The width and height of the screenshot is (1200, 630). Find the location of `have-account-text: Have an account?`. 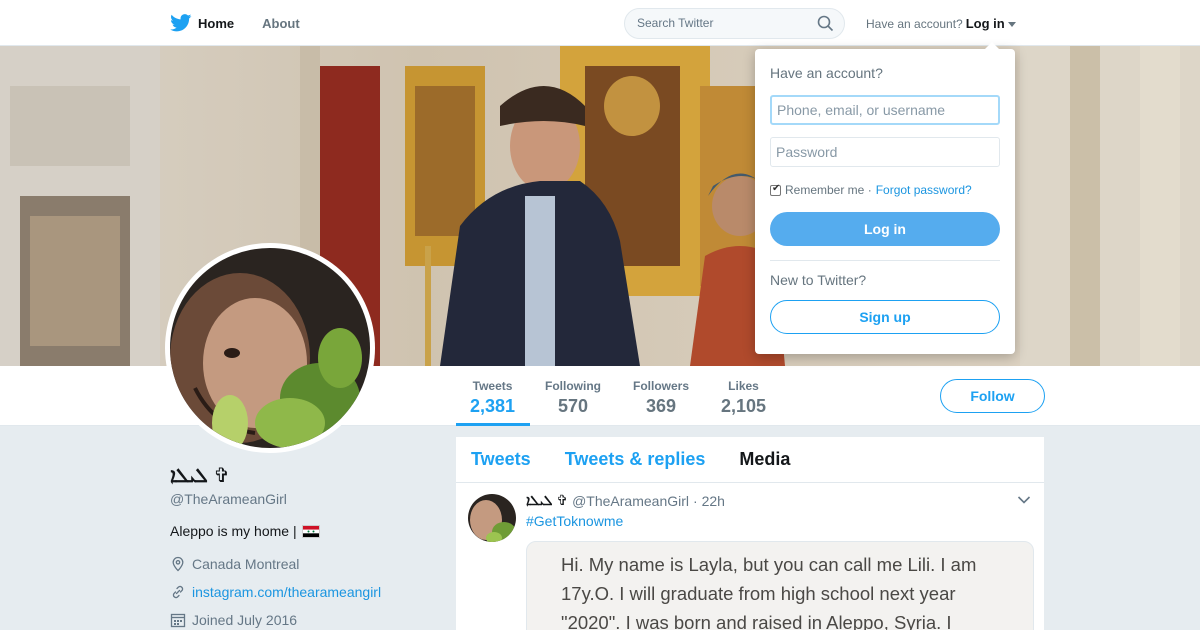

have-account-text: Have an account? is located at coordinates (914, 24).